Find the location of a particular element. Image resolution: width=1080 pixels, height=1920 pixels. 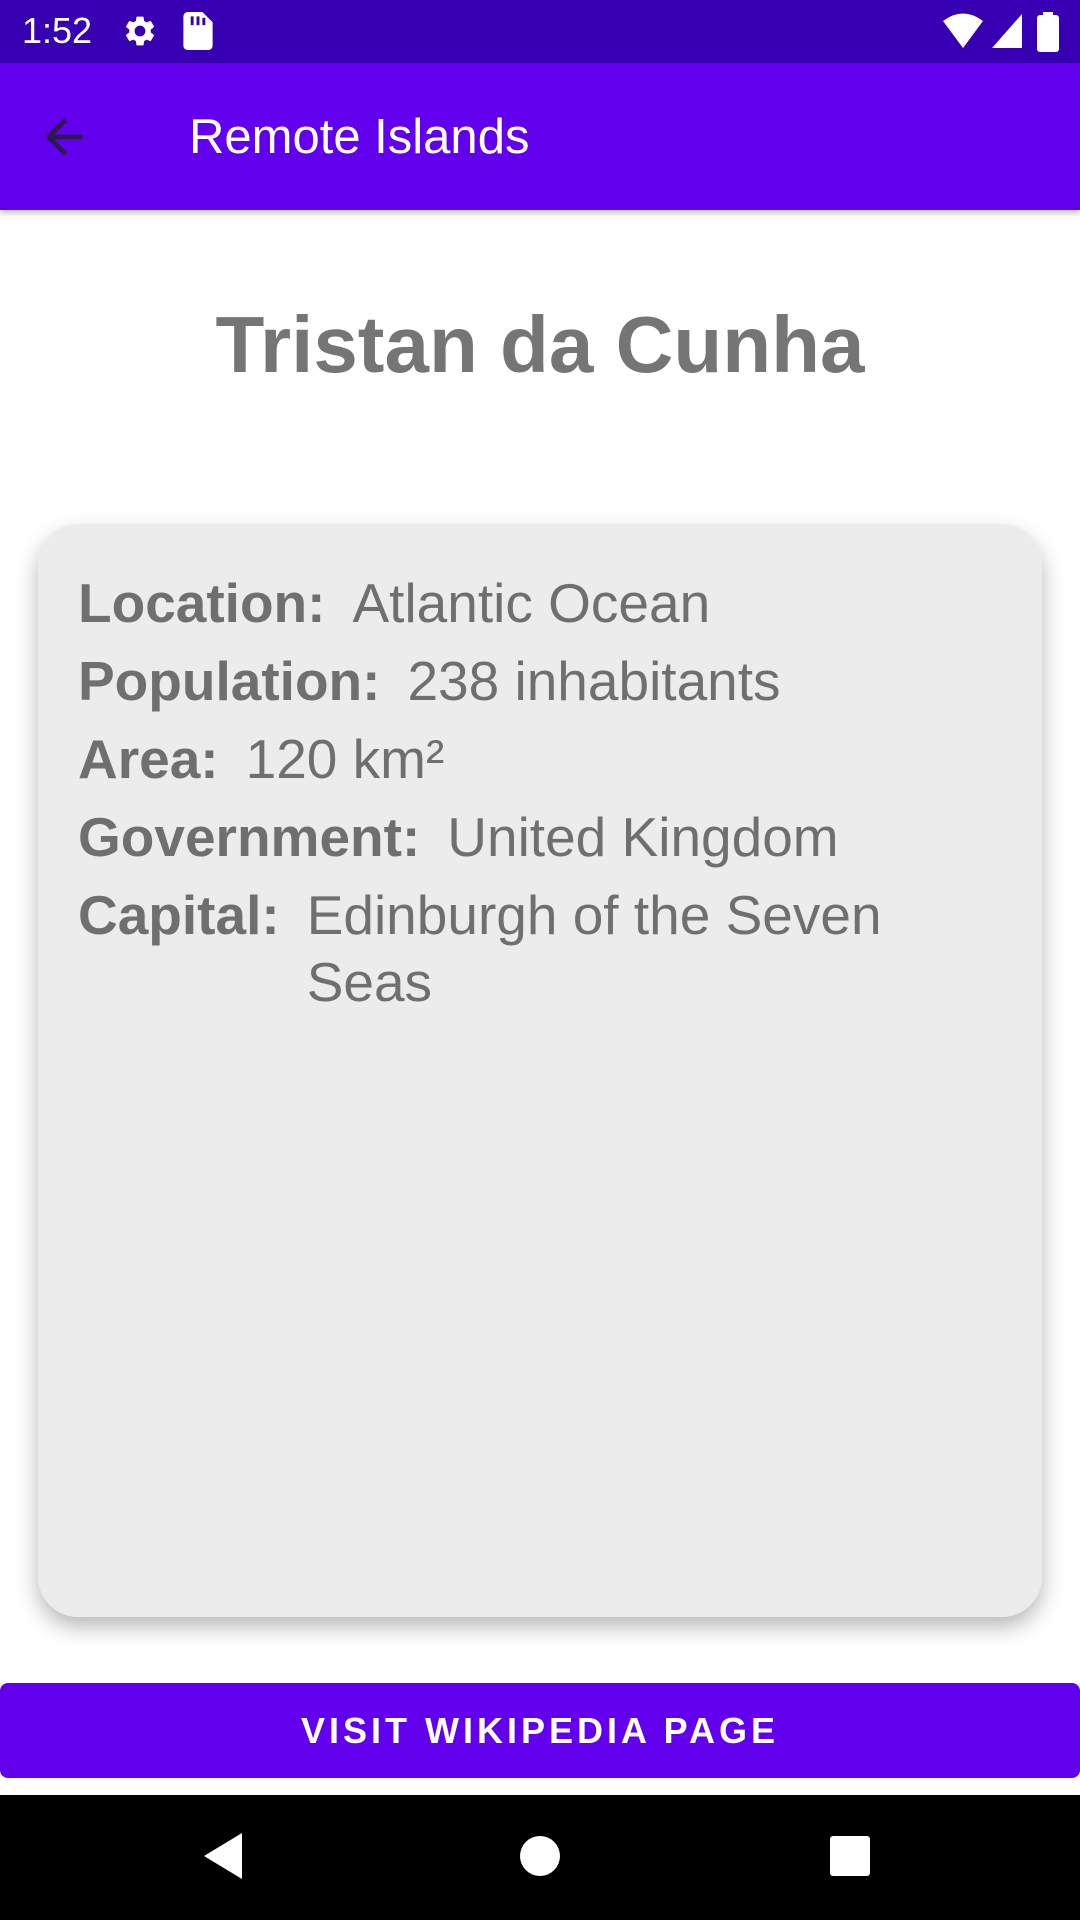

navigation-bar is located at coordinates (540, 1857).